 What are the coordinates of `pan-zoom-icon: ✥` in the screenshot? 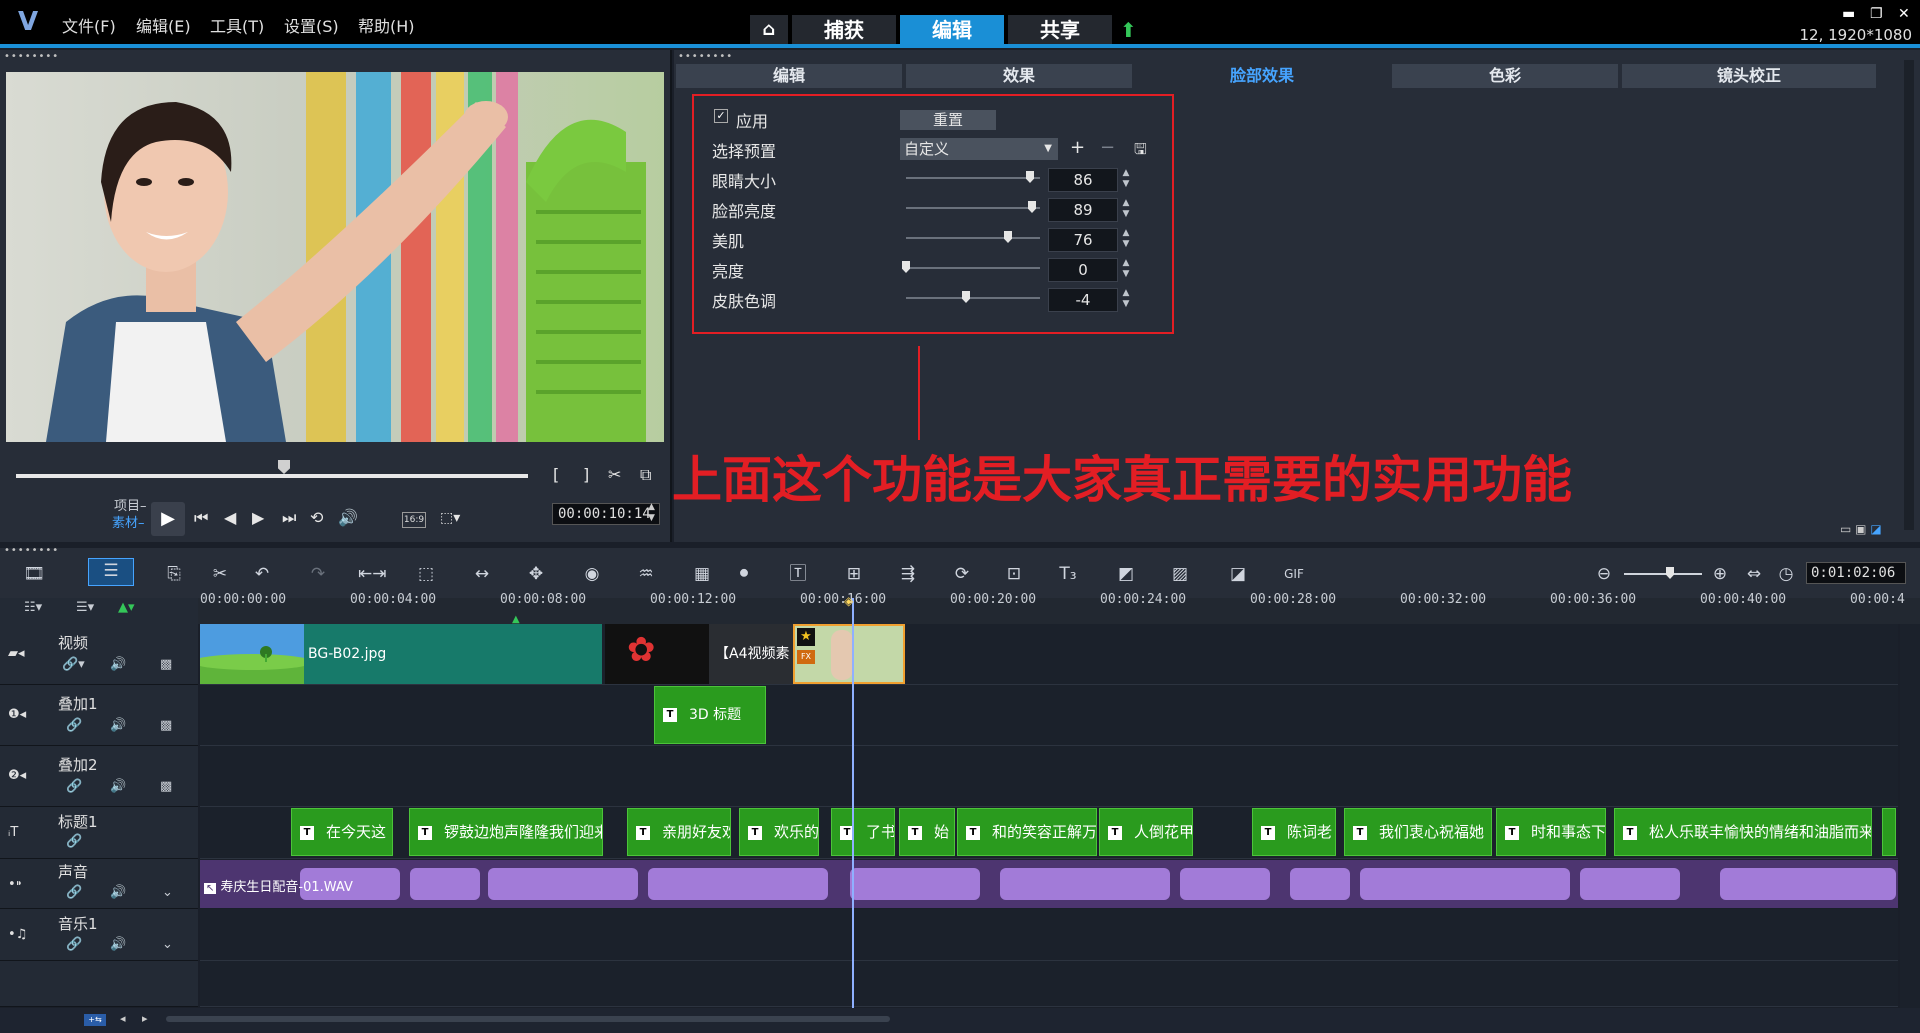 It's located at (536, 574).